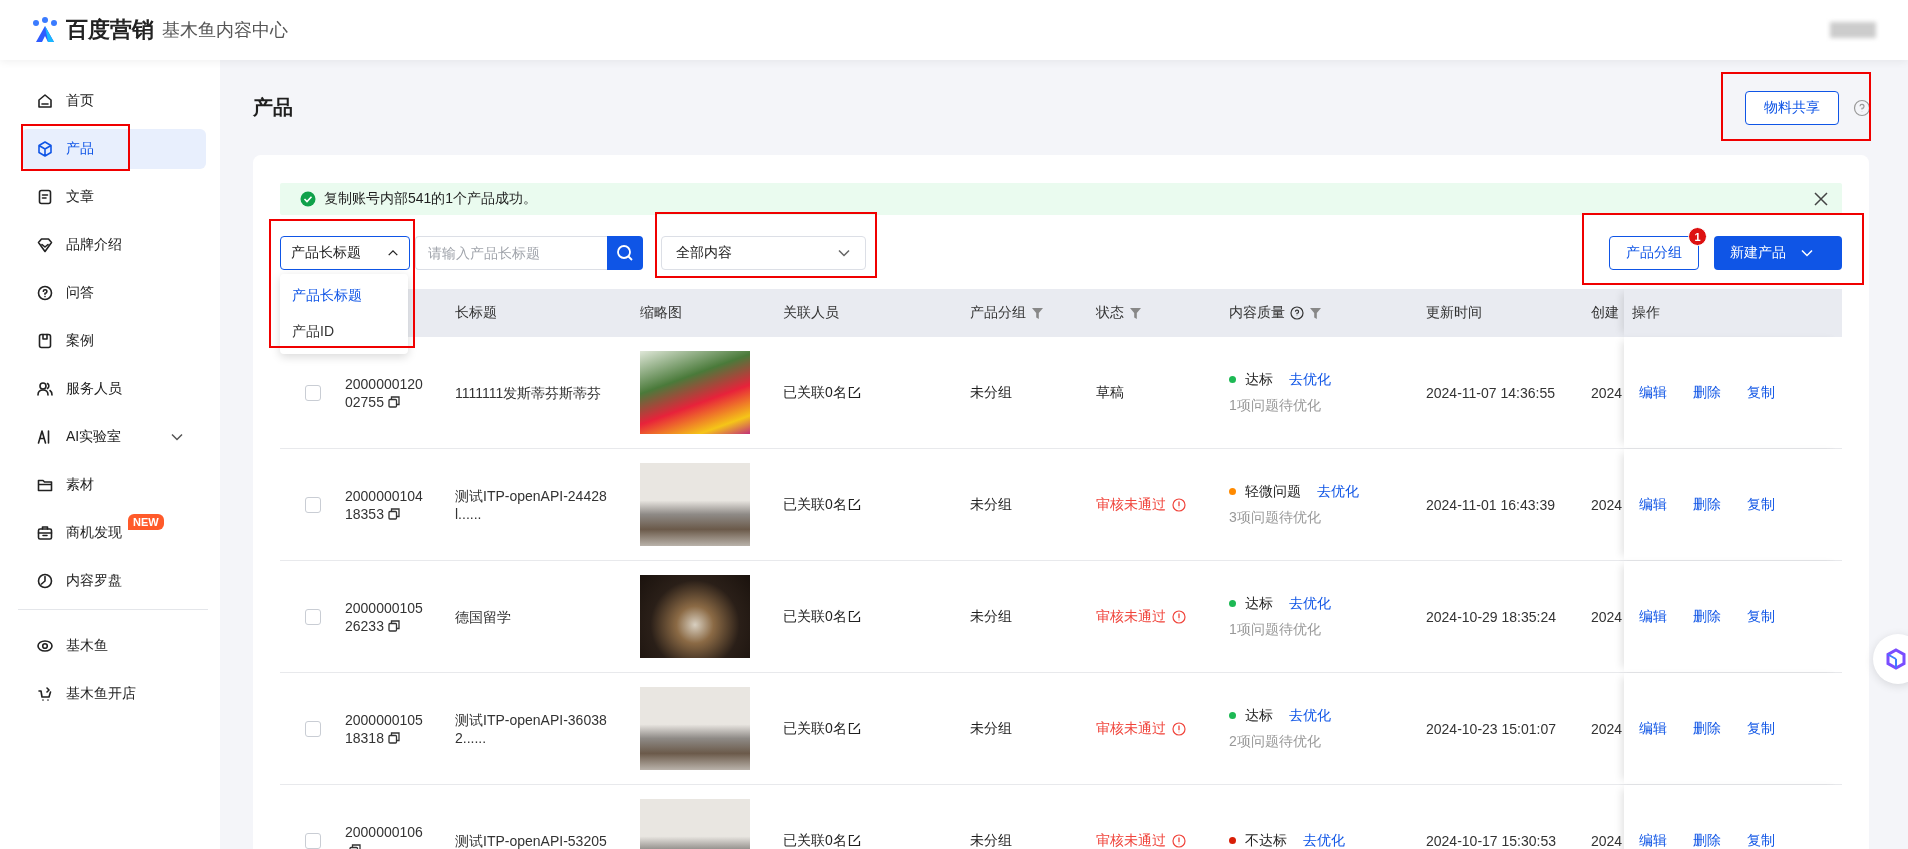 This screenshot has height=849, width=1908. Describe the element at coordinates (110, 30) in the screenshot. I see `logo-text: 百度营销` at that location.